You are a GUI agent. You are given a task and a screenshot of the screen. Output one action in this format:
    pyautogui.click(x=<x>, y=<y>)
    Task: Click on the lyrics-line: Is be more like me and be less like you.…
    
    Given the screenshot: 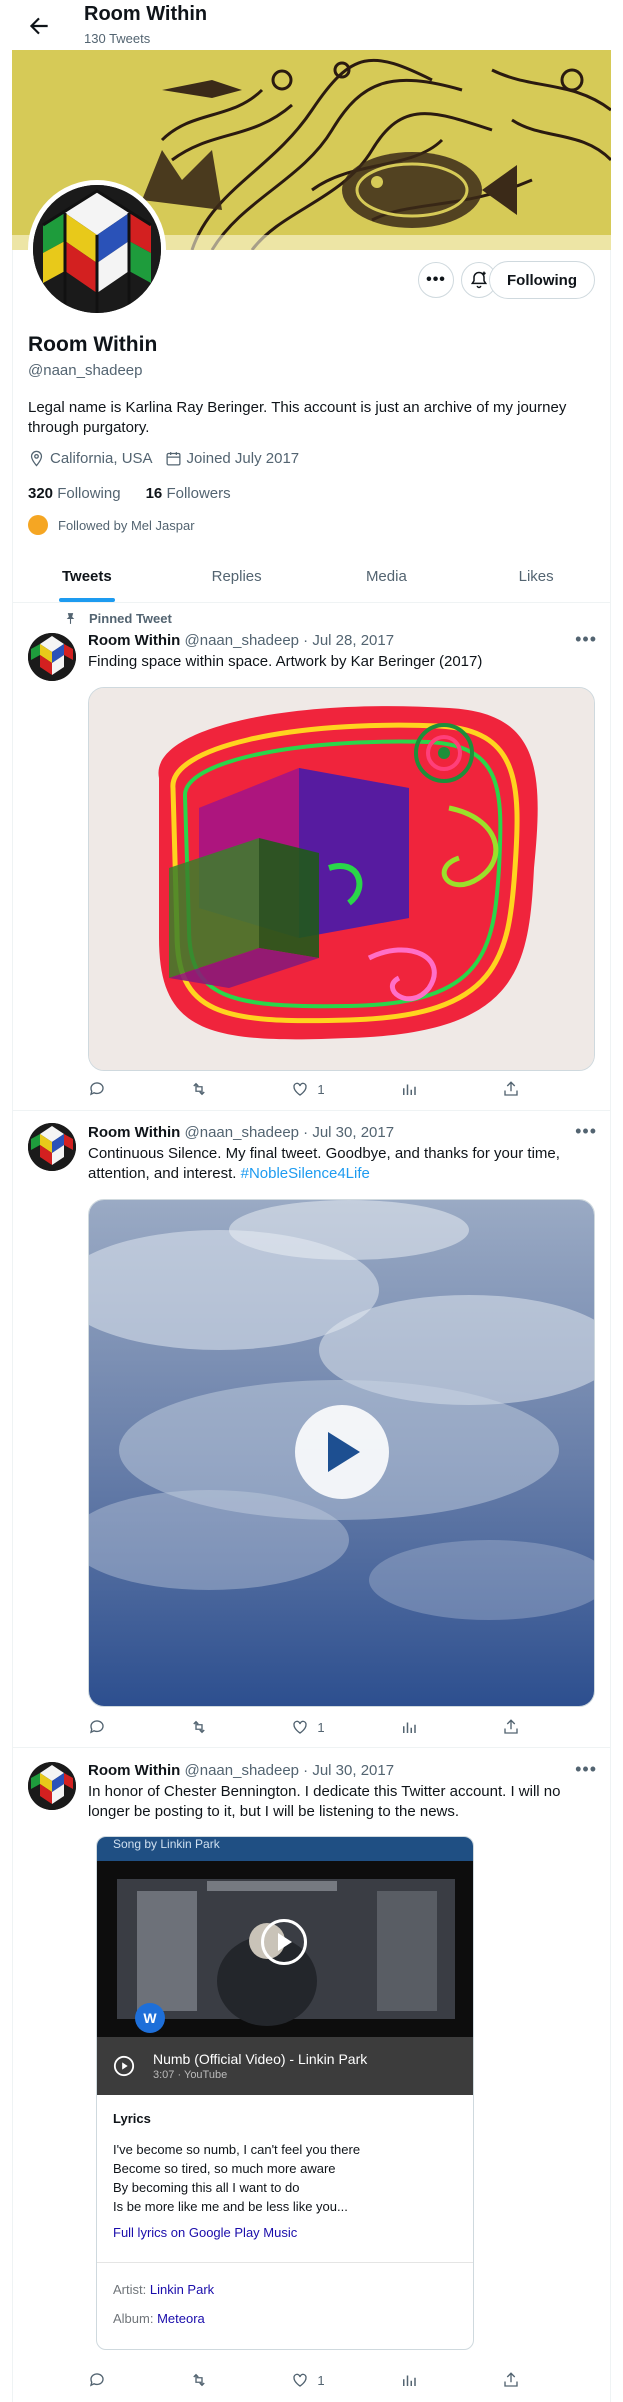 What is the action you would take?
    pyautogui.click(x=230, y=2206)
    